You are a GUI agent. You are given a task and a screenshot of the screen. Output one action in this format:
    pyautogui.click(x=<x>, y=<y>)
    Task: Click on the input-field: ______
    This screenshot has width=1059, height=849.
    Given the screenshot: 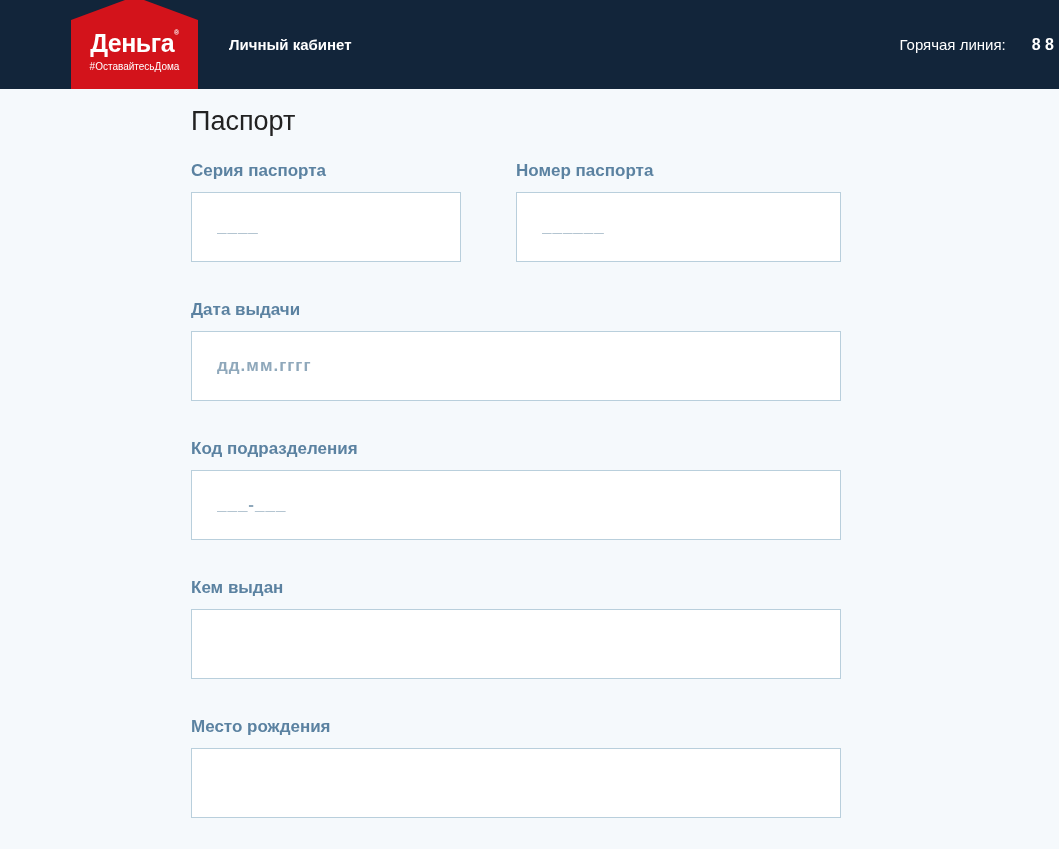 What is the action you would take?
    pyautogui.click(x=678, y=227)
    